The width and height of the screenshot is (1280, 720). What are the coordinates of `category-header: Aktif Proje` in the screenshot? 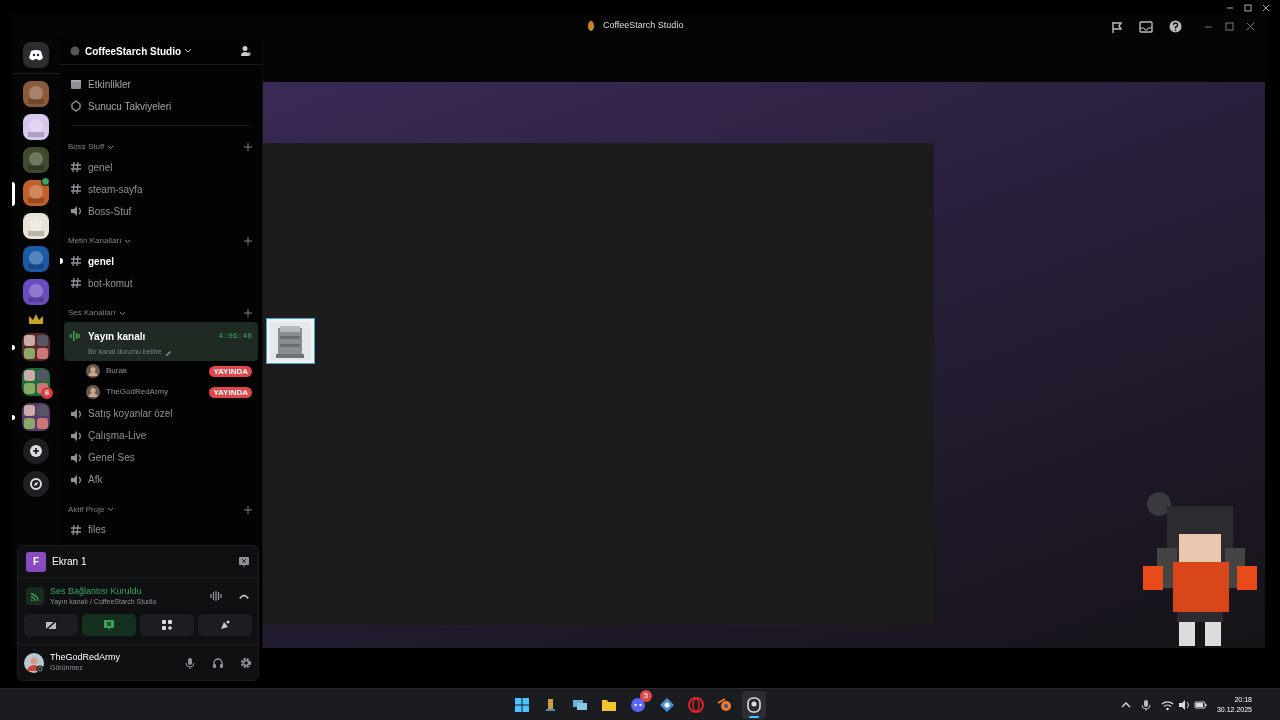 It's located at (86, 509).